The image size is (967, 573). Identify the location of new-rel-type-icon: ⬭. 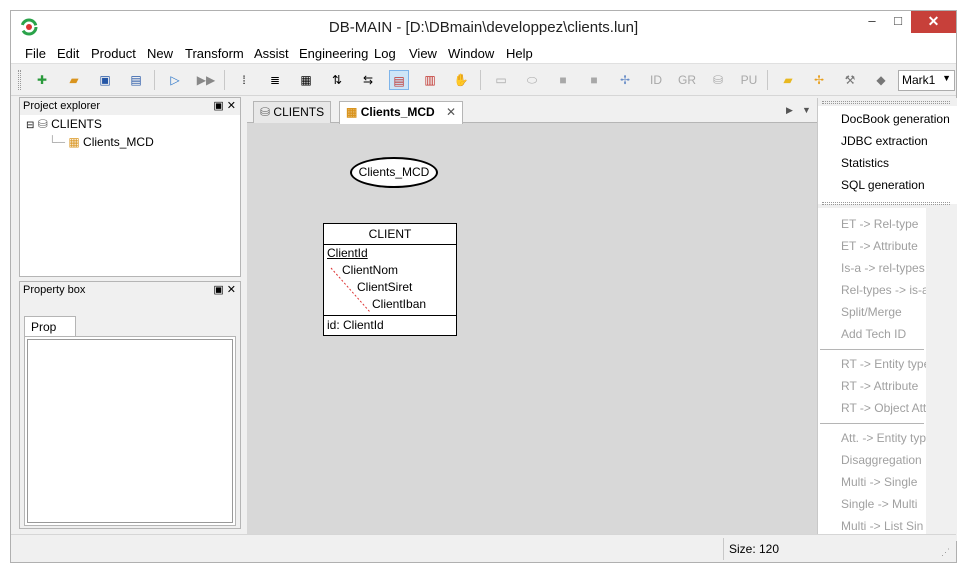
(532, 80).